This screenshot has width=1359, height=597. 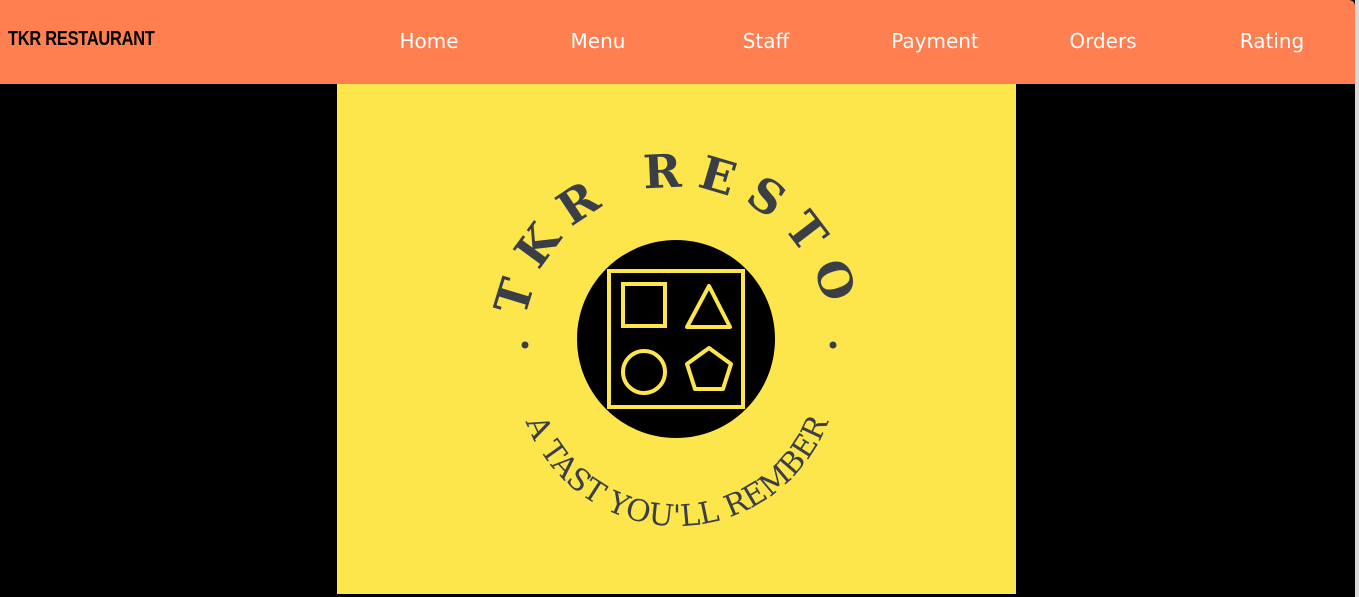 I want to click on nav-link-staff: Staff, so click(x=766, y=41).